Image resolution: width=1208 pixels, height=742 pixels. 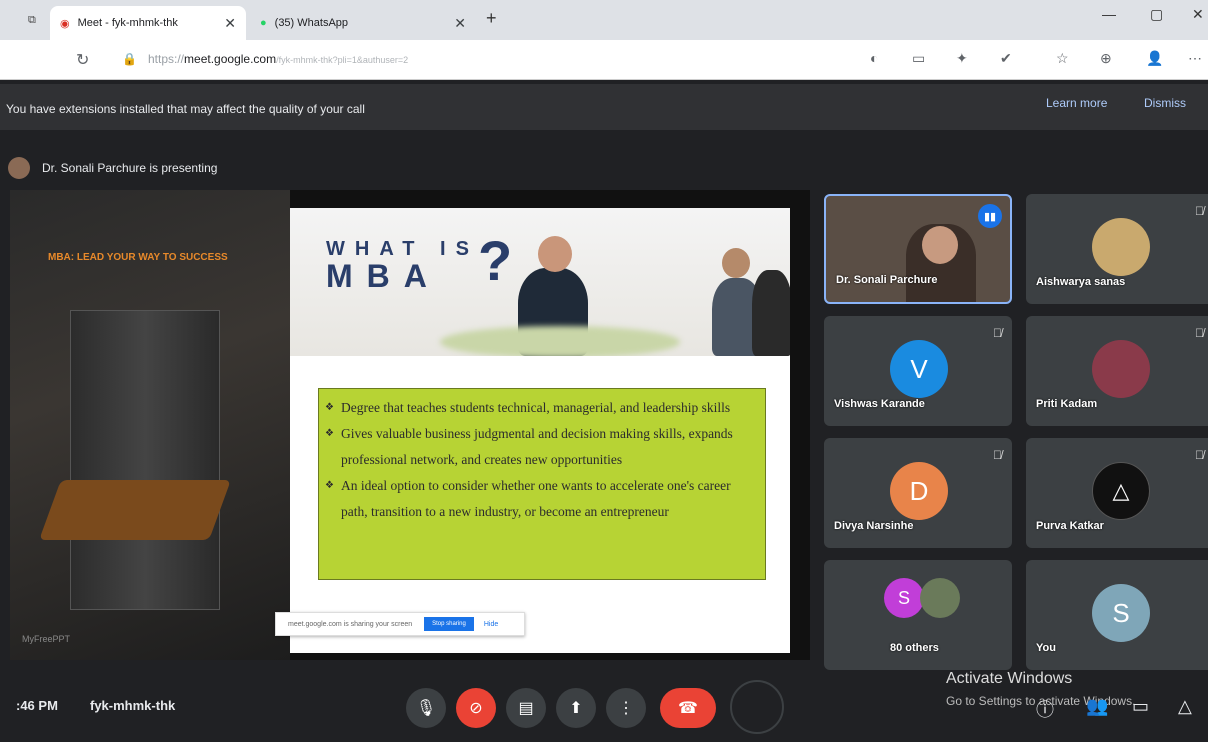 What do you see at coordinates (32, 20) in the screenshot?
I see `tab-actions-icon: ⧉` at bounding box center [32, 20].